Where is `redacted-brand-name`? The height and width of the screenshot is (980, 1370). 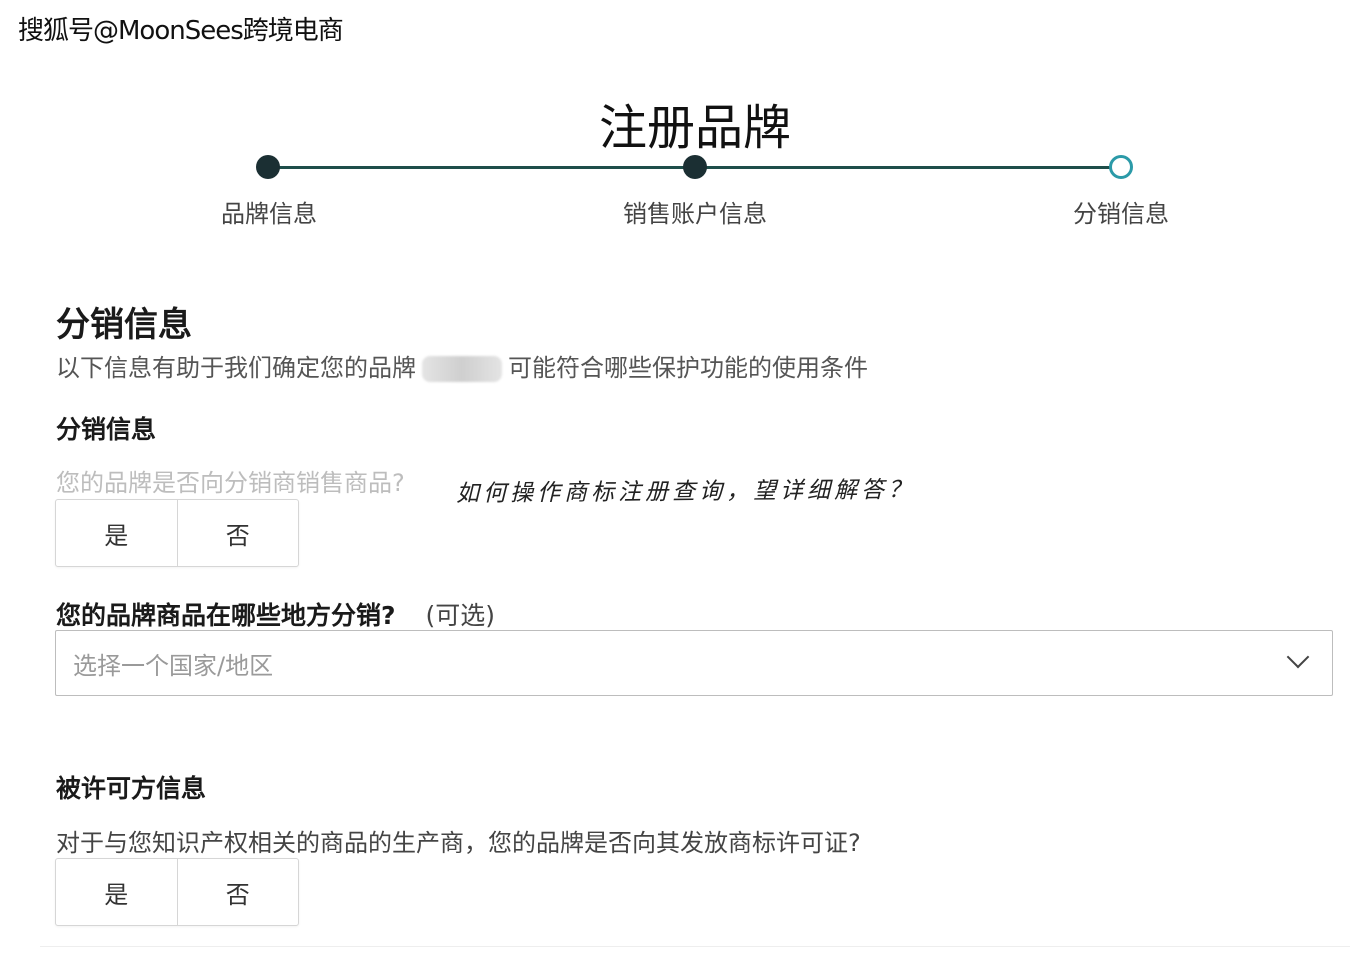
redacted-brand-name is located at coordinates (462, 369).